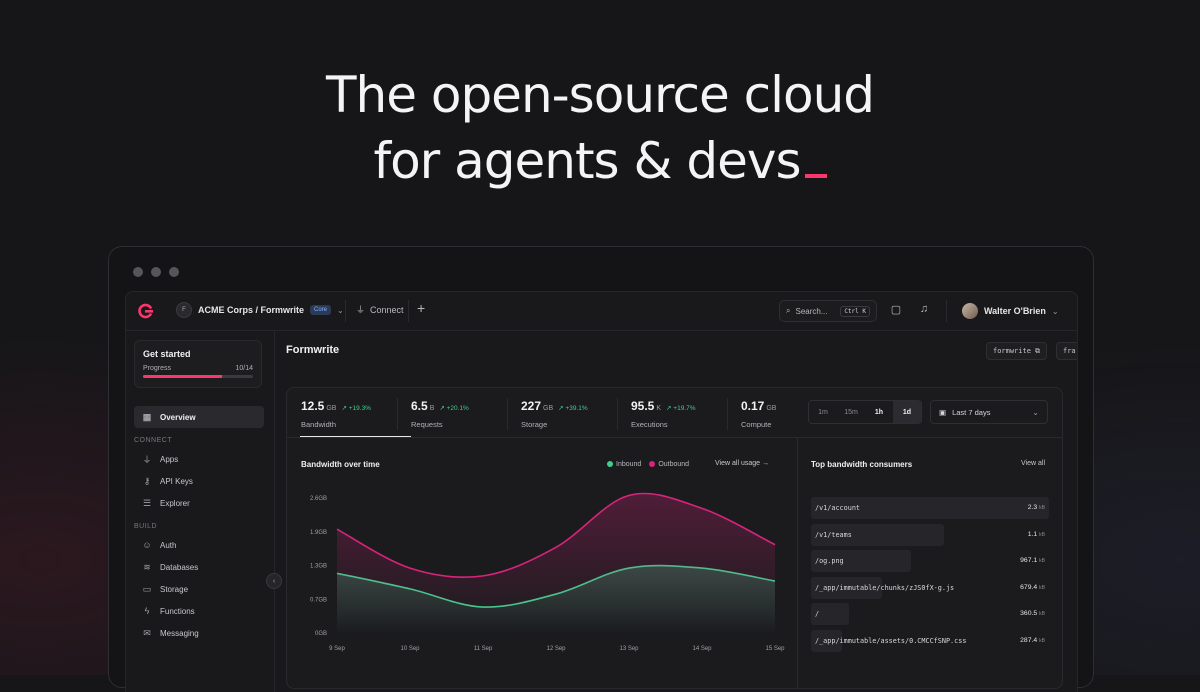 This screenshot has width=1200, height=692. Describe the element at coordinates (970, 311) in the screenshot. I see `avatar` at that location.